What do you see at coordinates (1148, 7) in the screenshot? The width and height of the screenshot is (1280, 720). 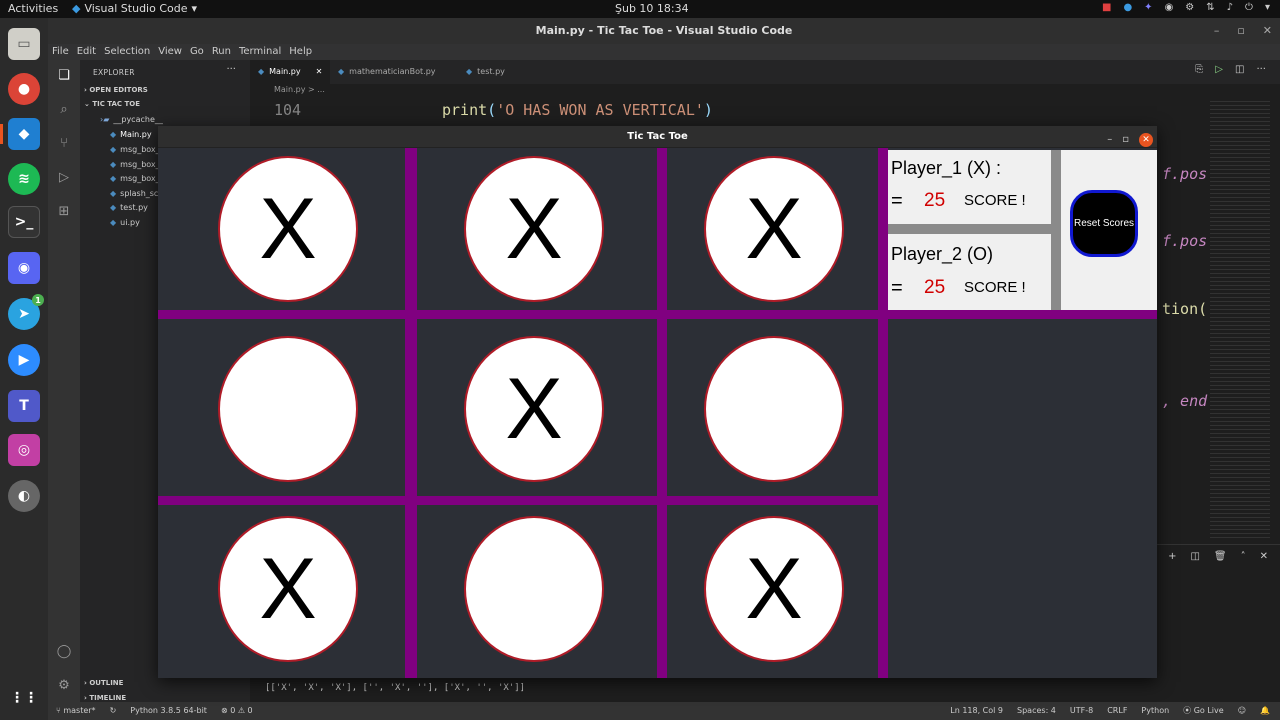 I see `extension-icon: ✦` at bounding box center [1148, 7].